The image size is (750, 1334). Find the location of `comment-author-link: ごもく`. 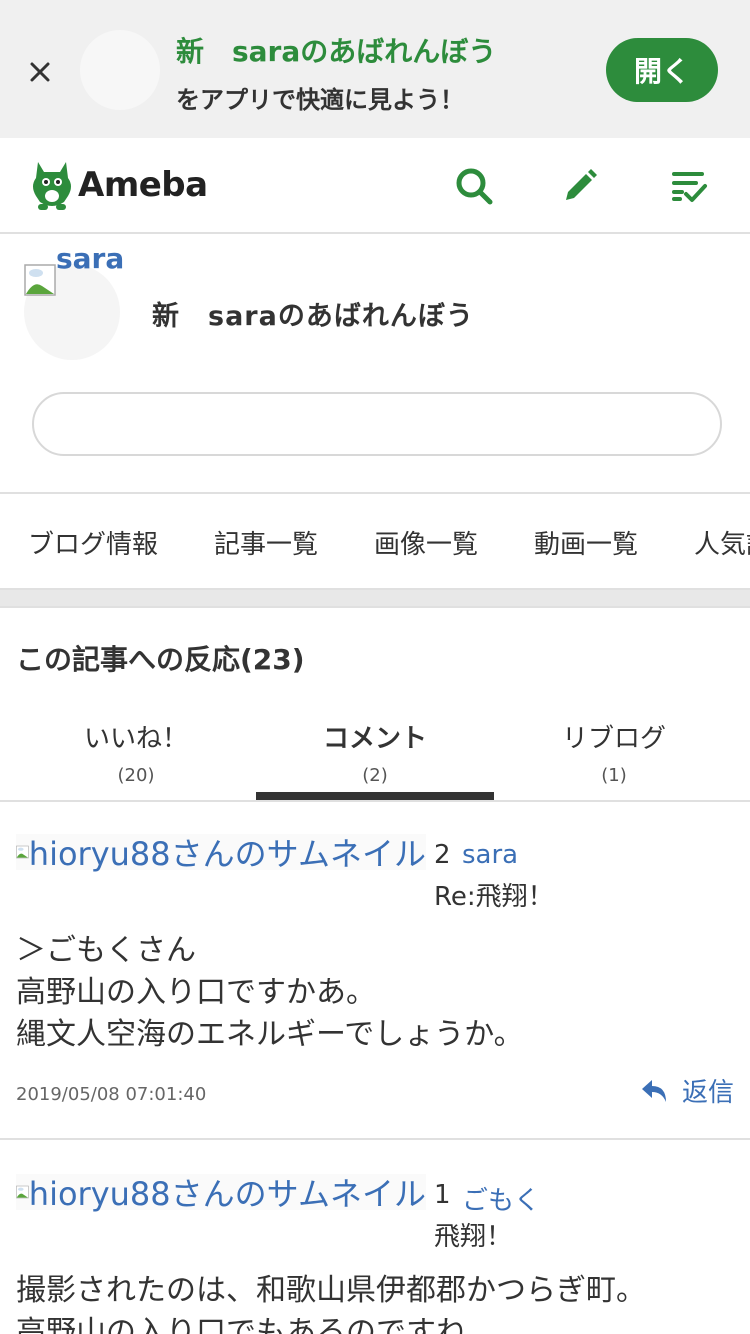

comment-author-link: ごもく is located at coordinates (501, 1198).